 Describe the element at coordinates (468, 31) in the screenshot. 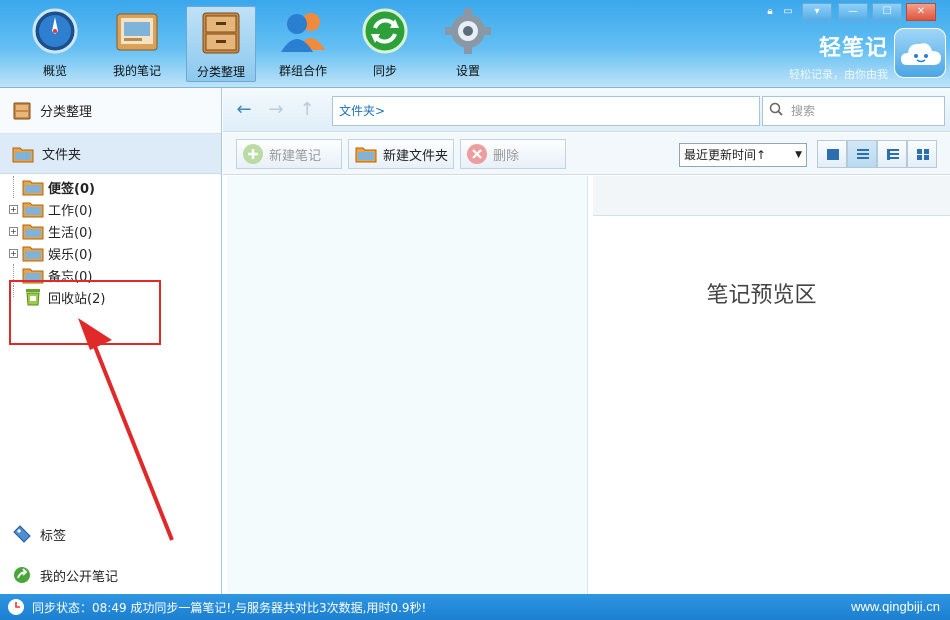

I see `gear-icon` at that location.